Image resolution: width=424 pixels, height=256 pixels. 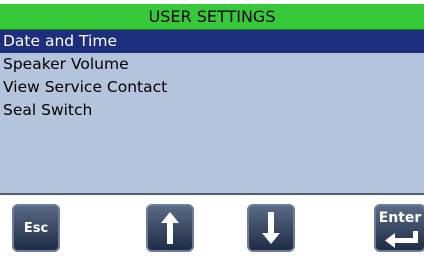 I want to click on menu-item-view-service-contact: View Service Contact, so click(x=212, y=87).